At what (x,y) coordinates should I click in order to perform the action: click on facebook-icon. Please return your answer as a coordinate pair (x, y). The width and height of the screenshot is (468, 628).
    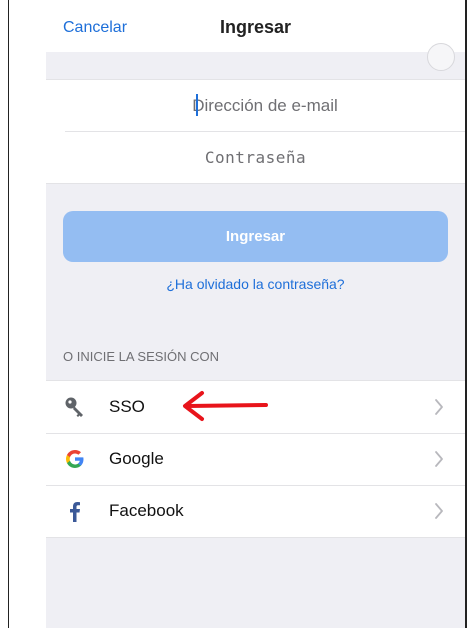
    Looking at the image, I should click on (75, 511).